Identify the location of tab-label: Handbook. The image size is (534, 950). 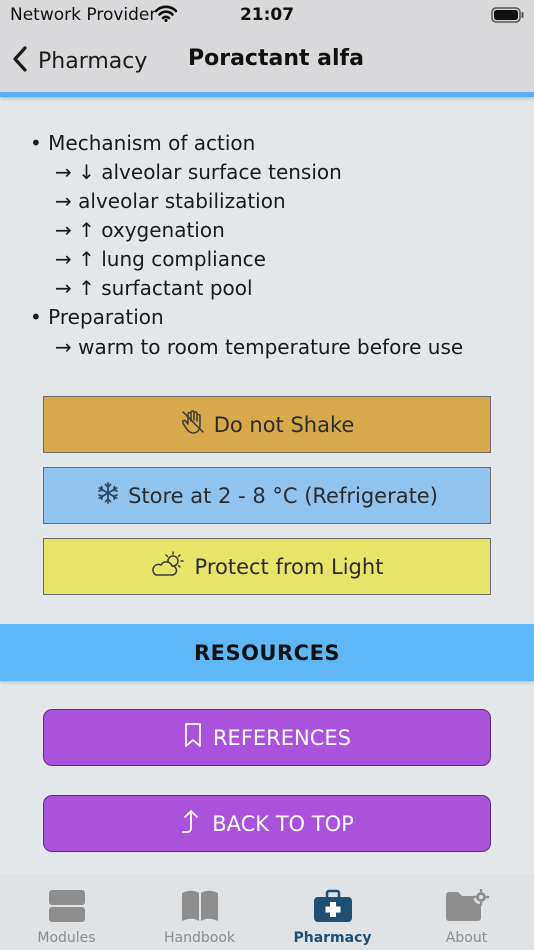
(199, 938).